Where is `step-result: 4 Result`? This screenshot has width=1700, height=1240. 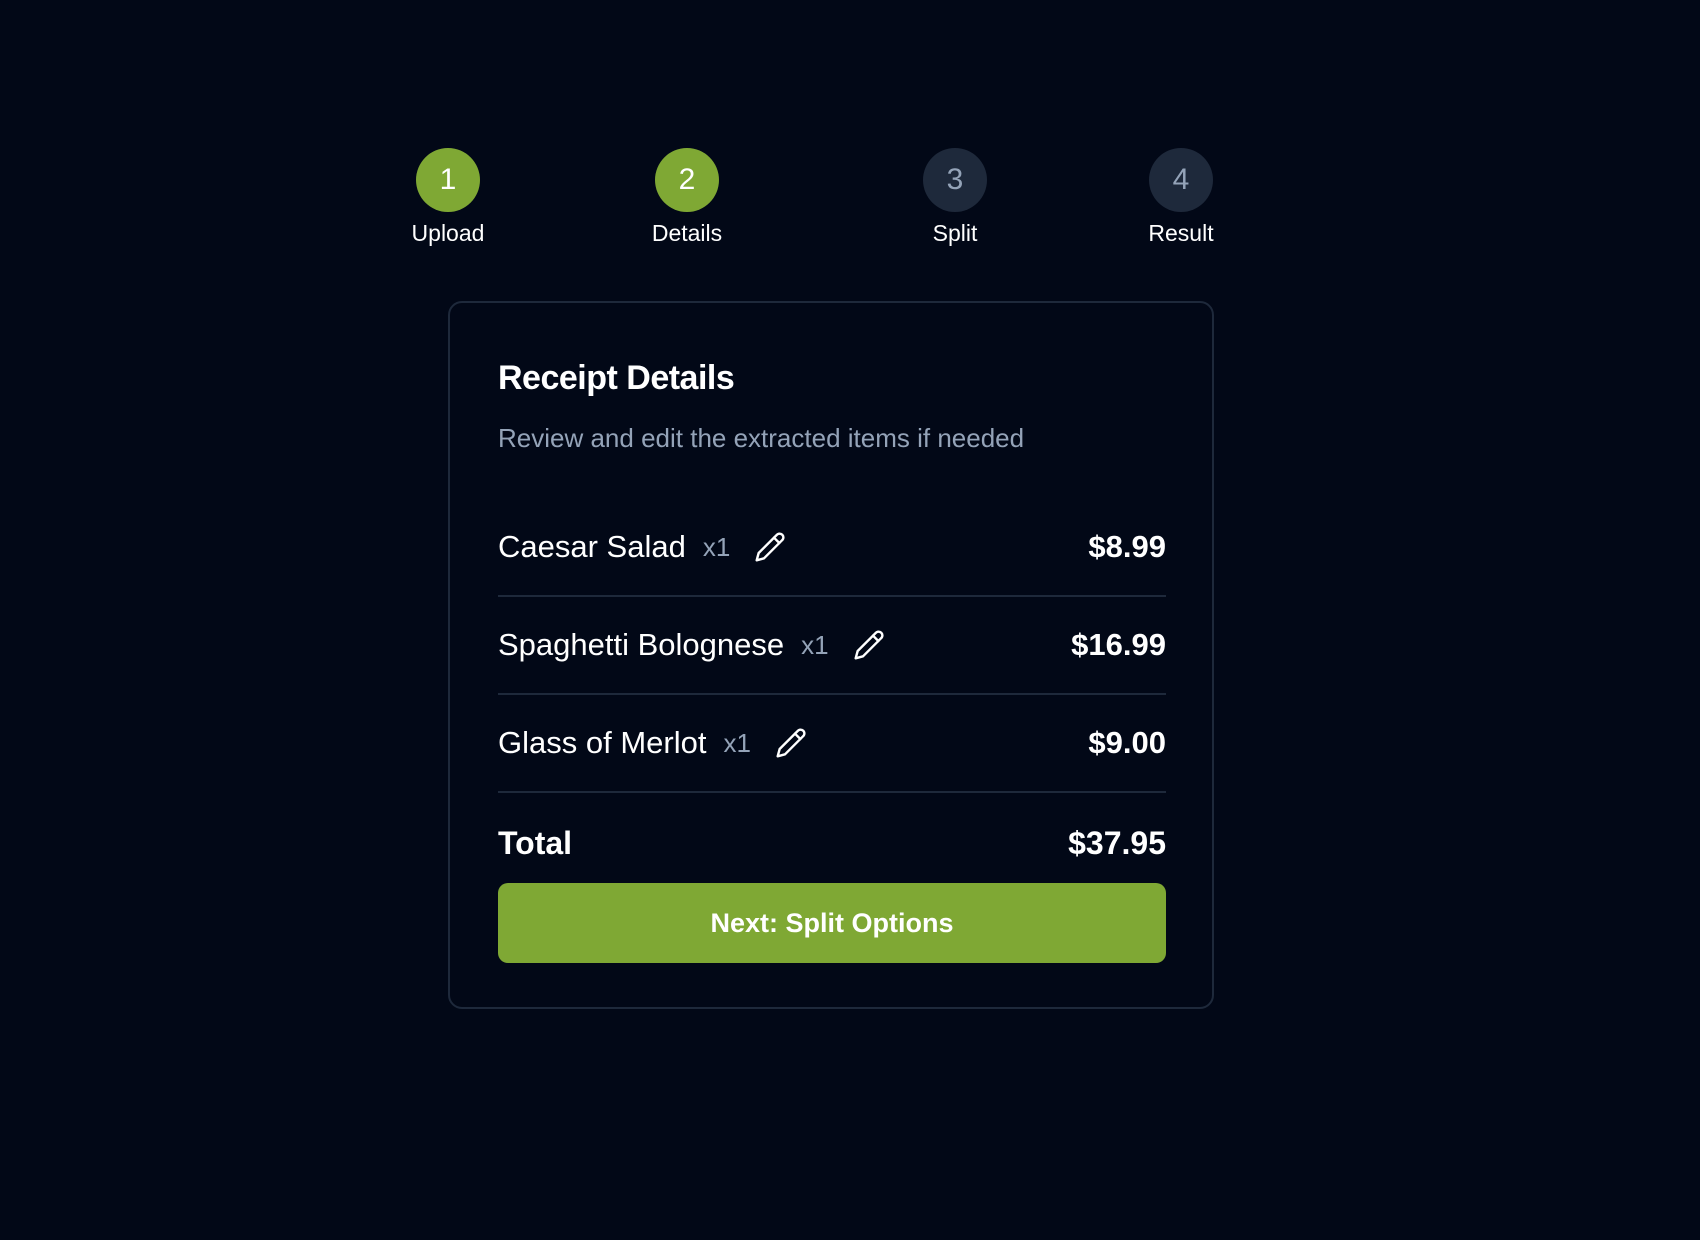 step-result: 4 Result is located at coordinates (1181, 197).